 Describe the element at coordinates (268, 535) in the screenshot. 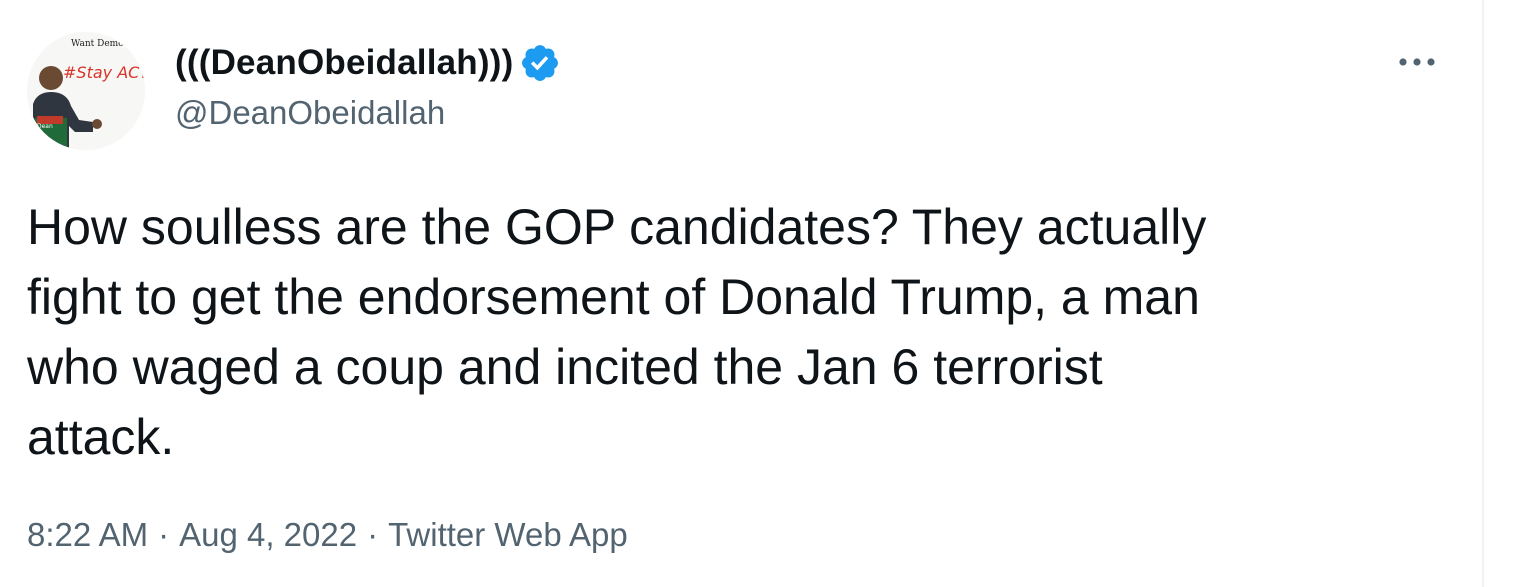

I see `tweet-date: Aug 4, 2022` at that location.